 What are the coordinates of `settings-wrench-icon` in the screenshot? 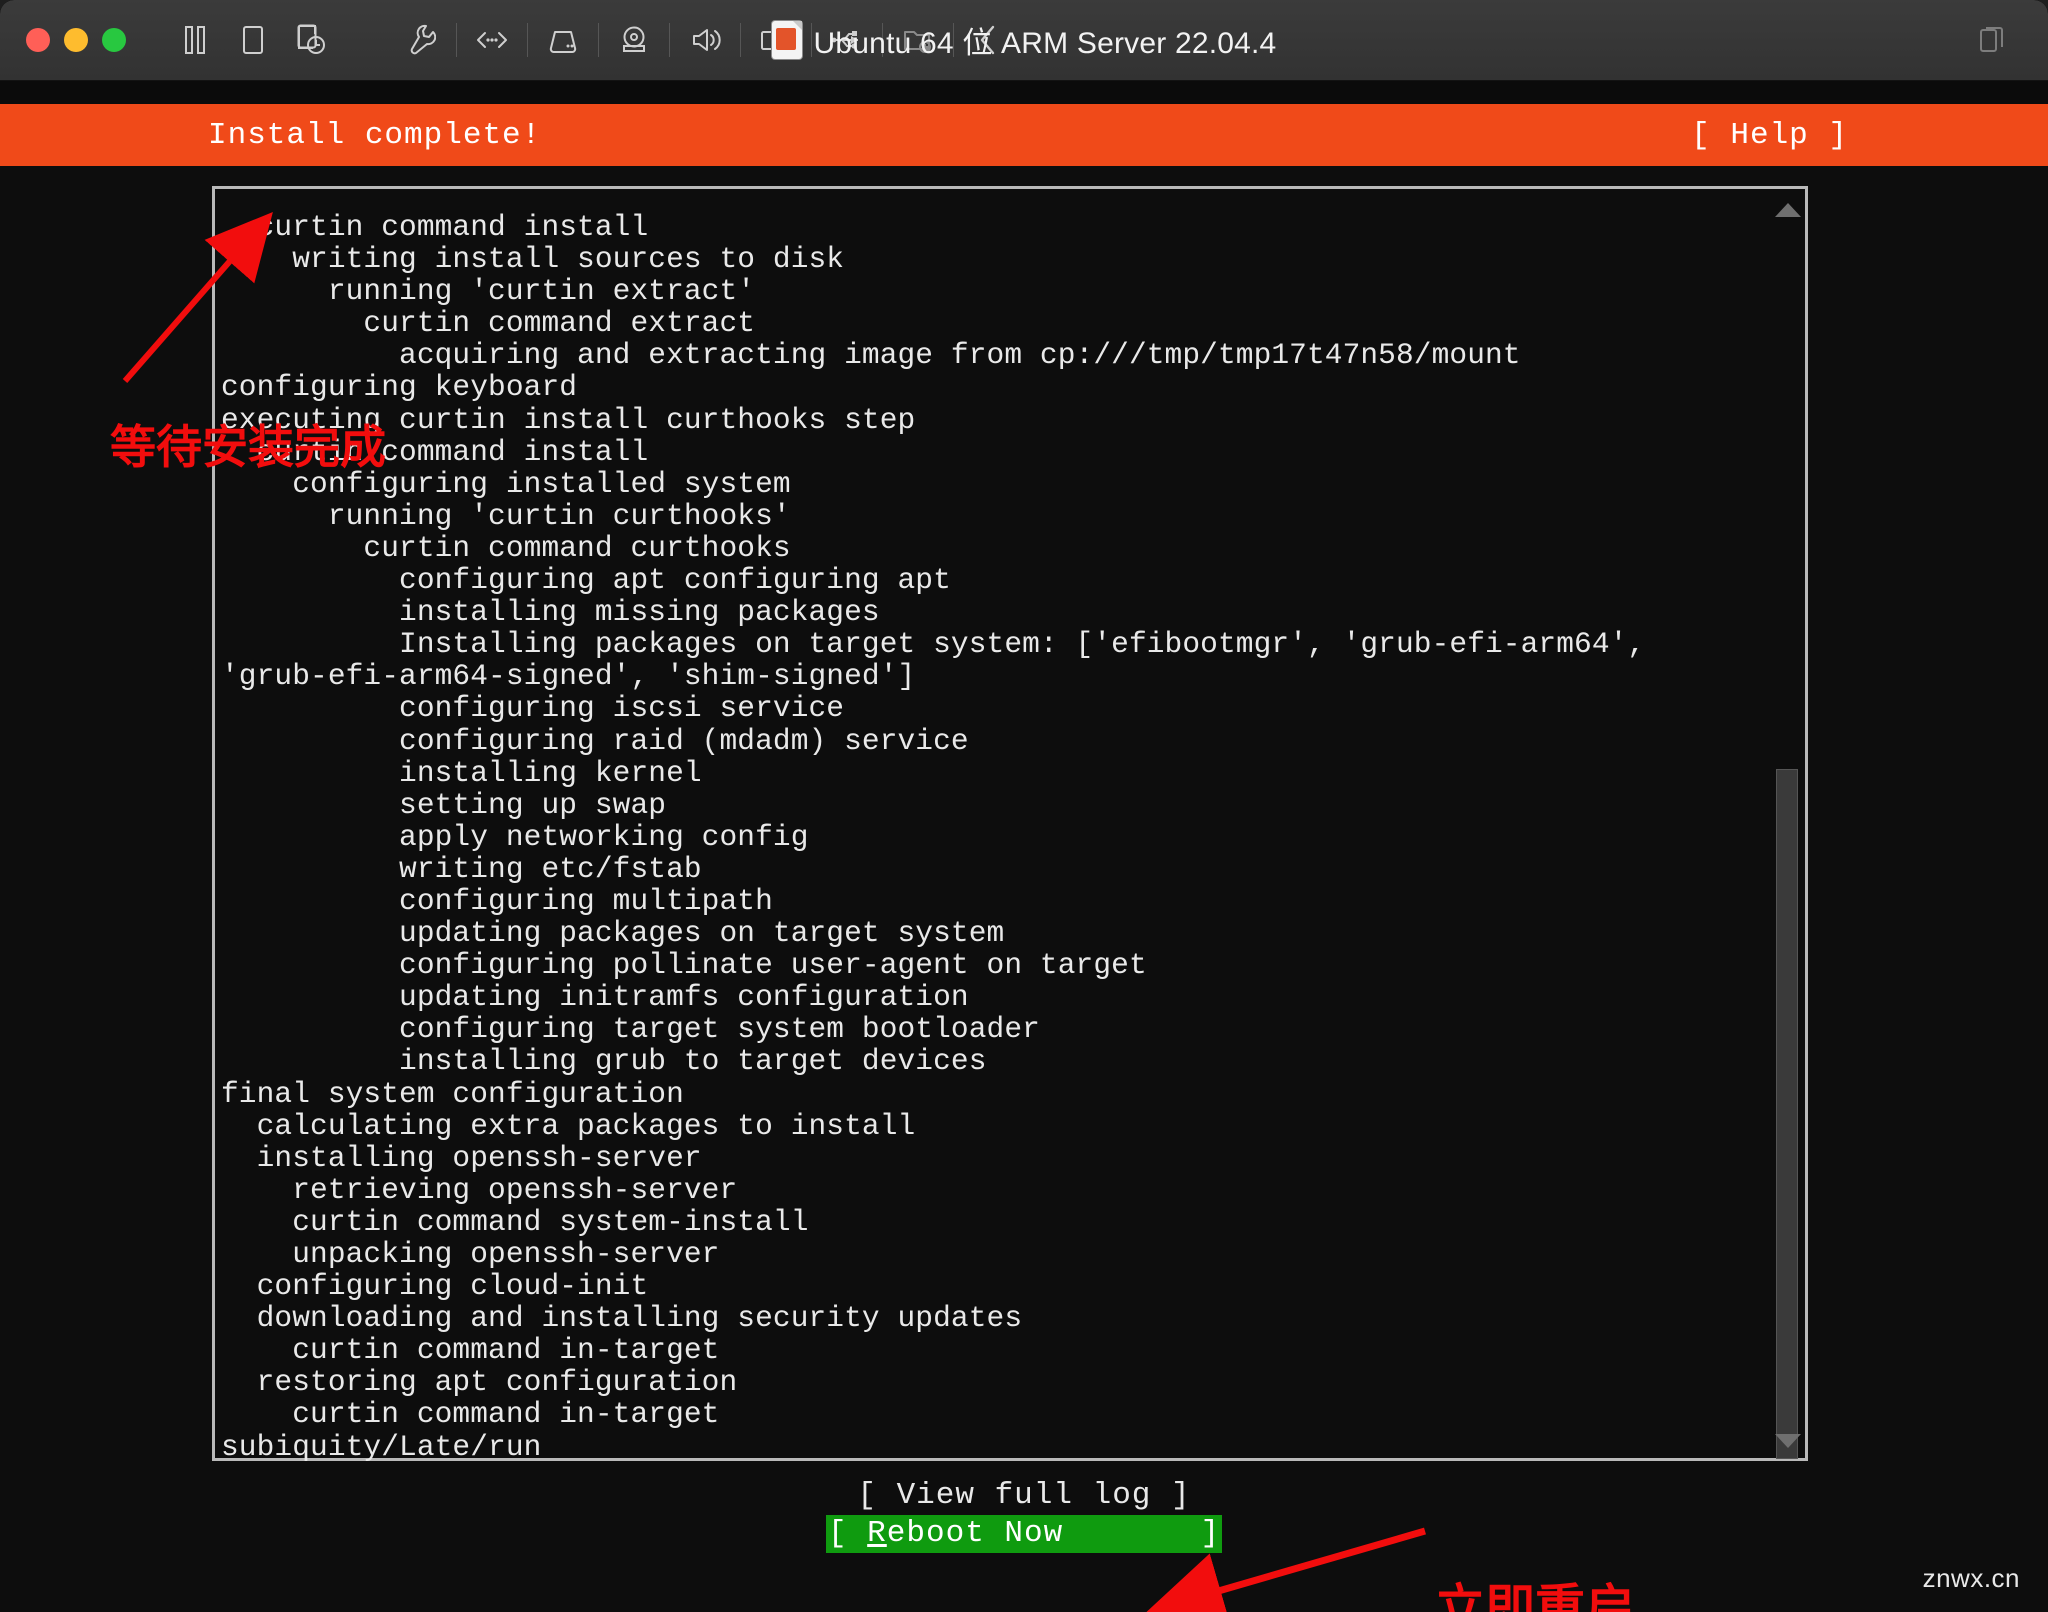 It's located at (421, 40).